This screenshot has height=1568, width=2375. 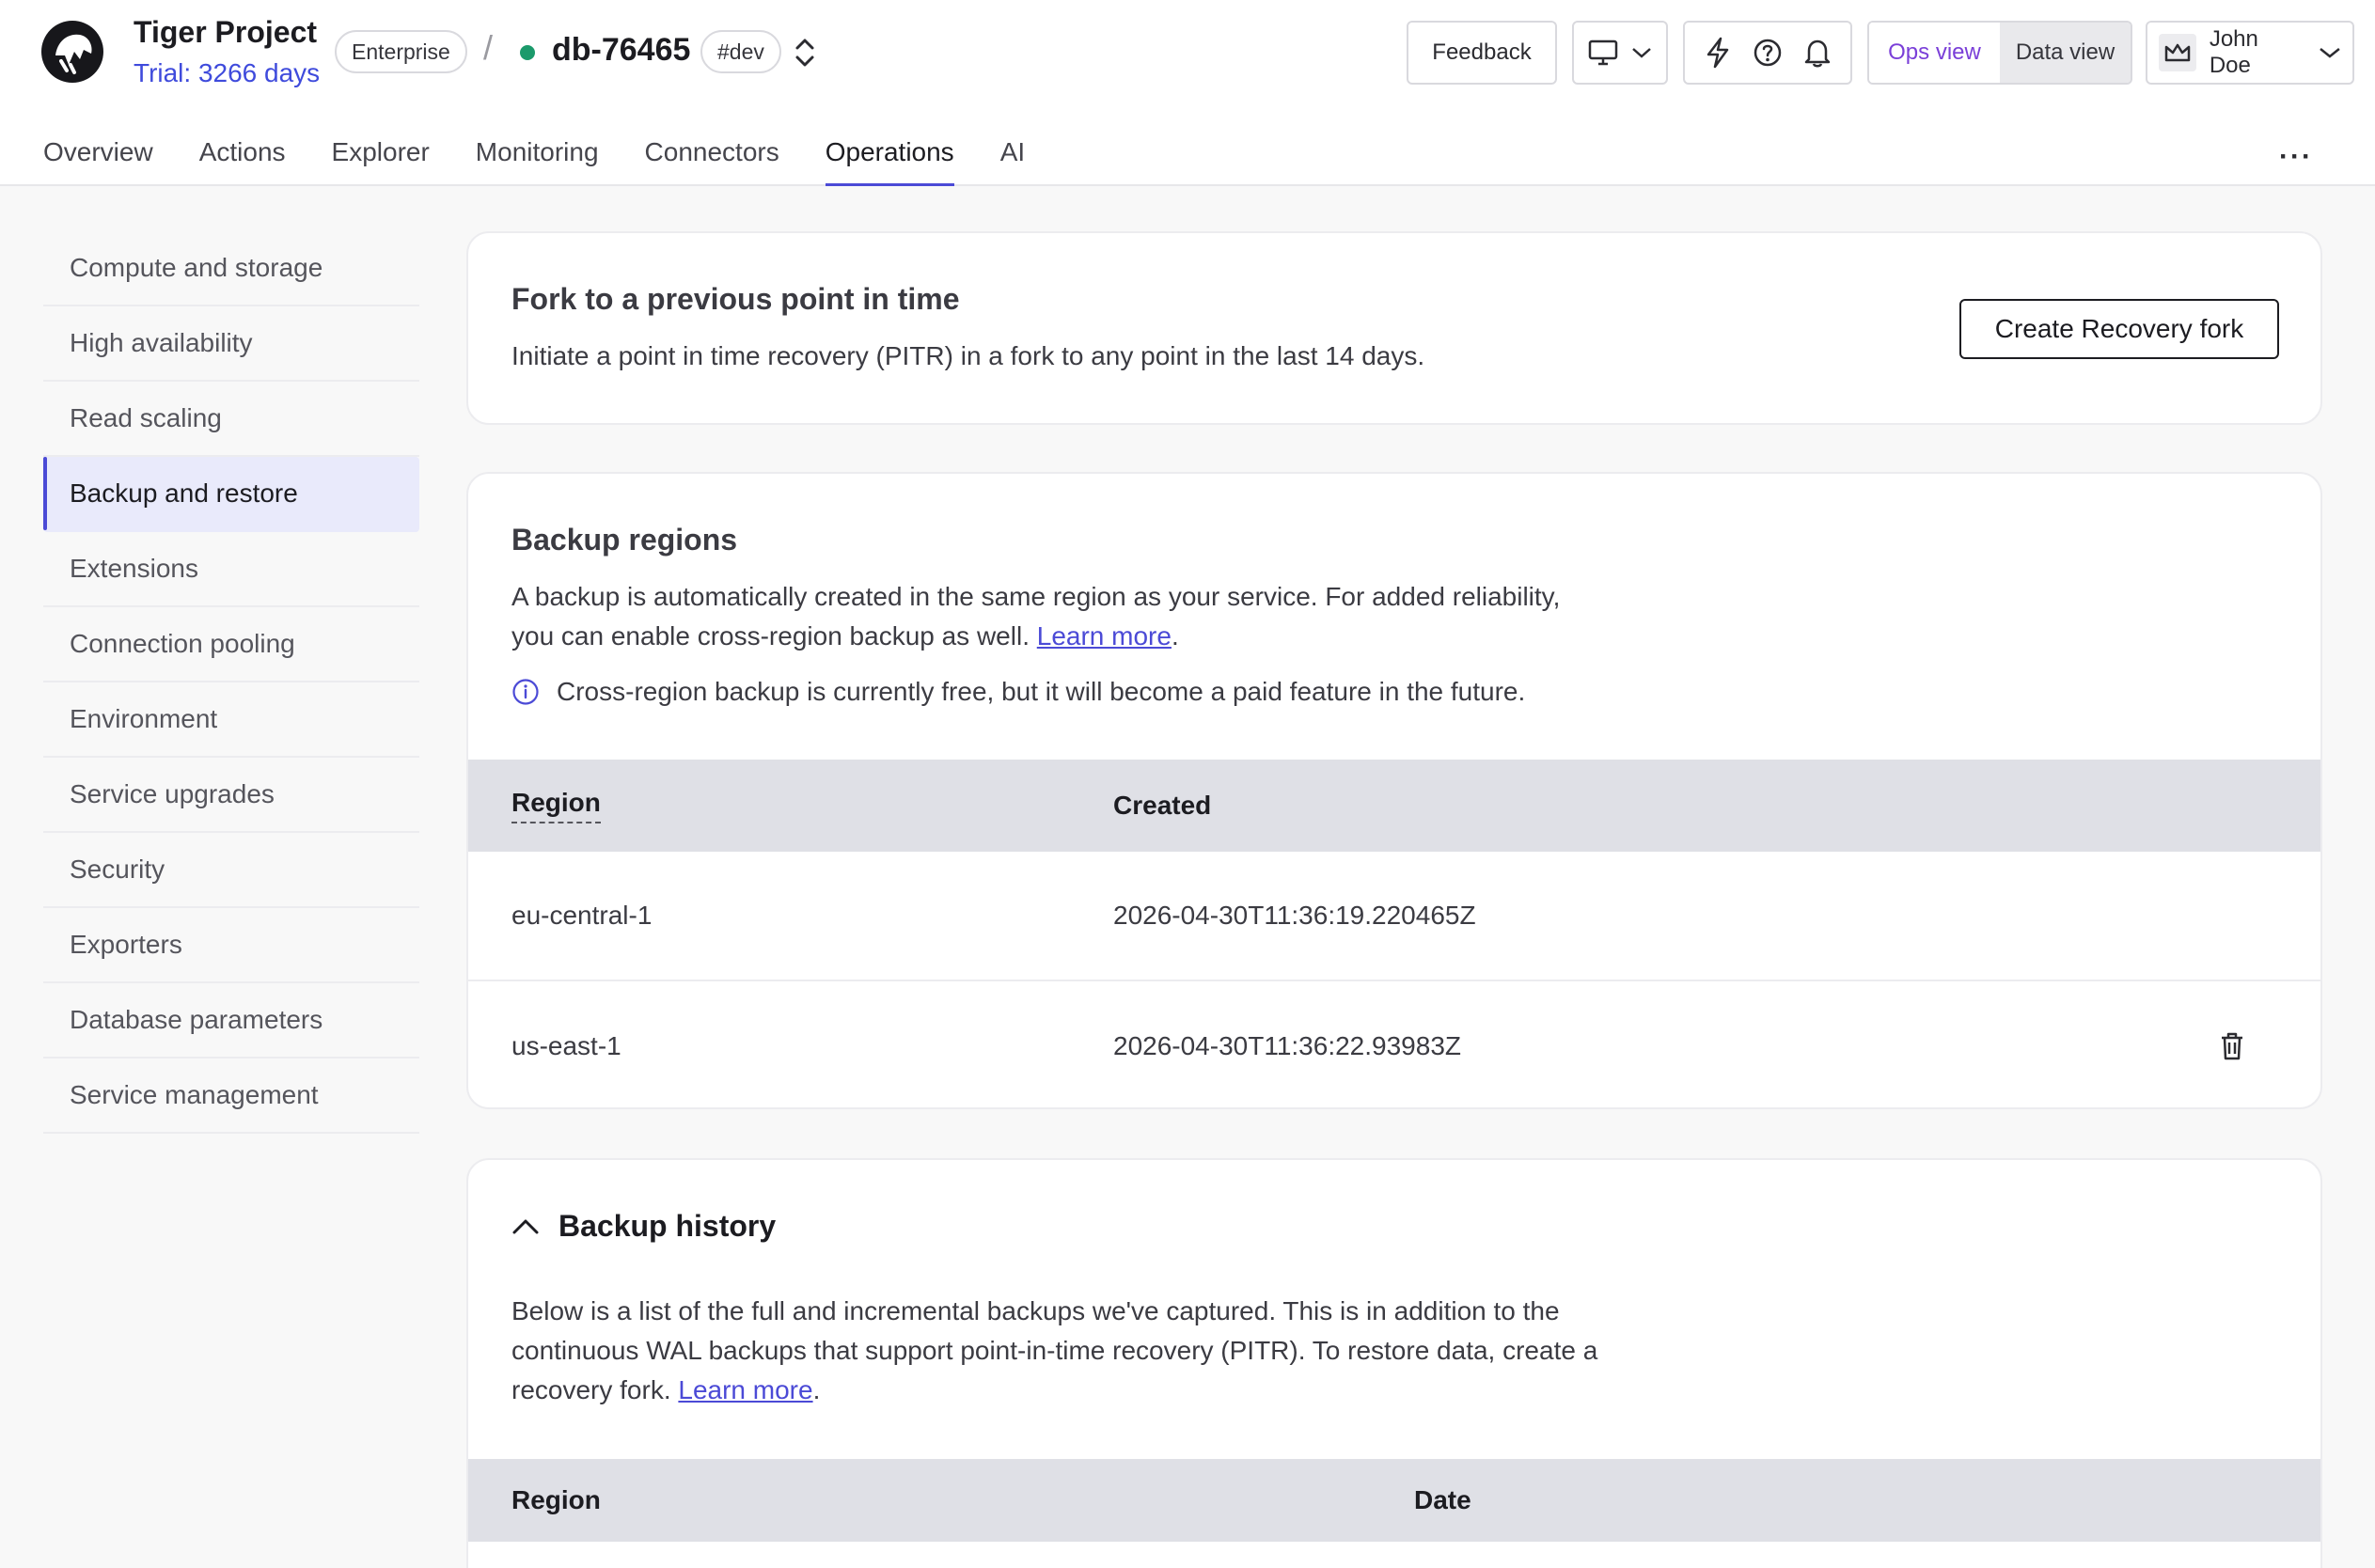 What do you see at coordinates (1442, 1499) in the screenshot?
I see `column-header-date: Date` at bounding box center [1442, 1499].